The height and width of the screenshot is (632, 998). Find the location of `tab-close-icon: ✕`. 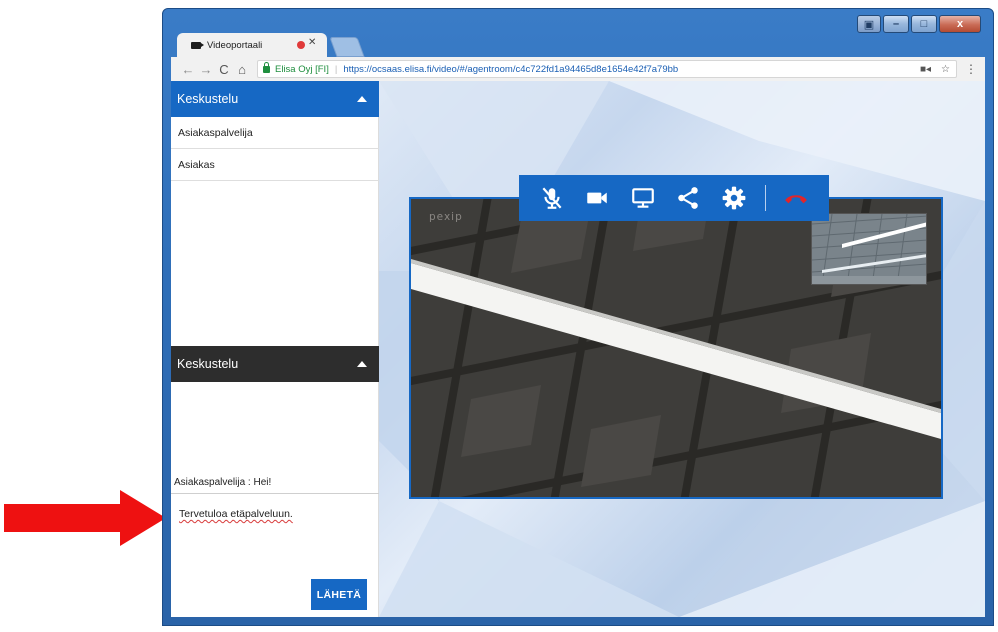

tab-close-icon: ✕ is located at coordinates (312, 42).